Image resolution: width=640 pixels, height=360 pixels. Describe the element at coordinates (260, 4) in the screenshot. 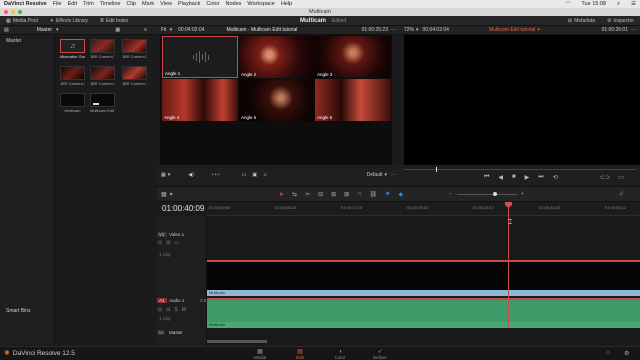

I see `menu-workspace: Workspace` at that location.